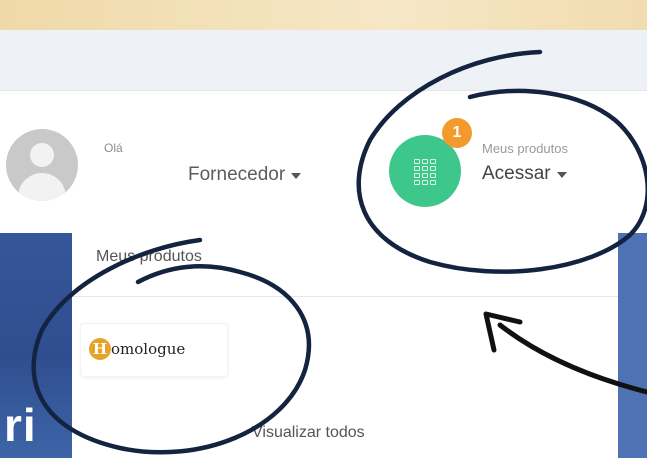  I want to click on annotation-arrow-head, so click(503, 332).